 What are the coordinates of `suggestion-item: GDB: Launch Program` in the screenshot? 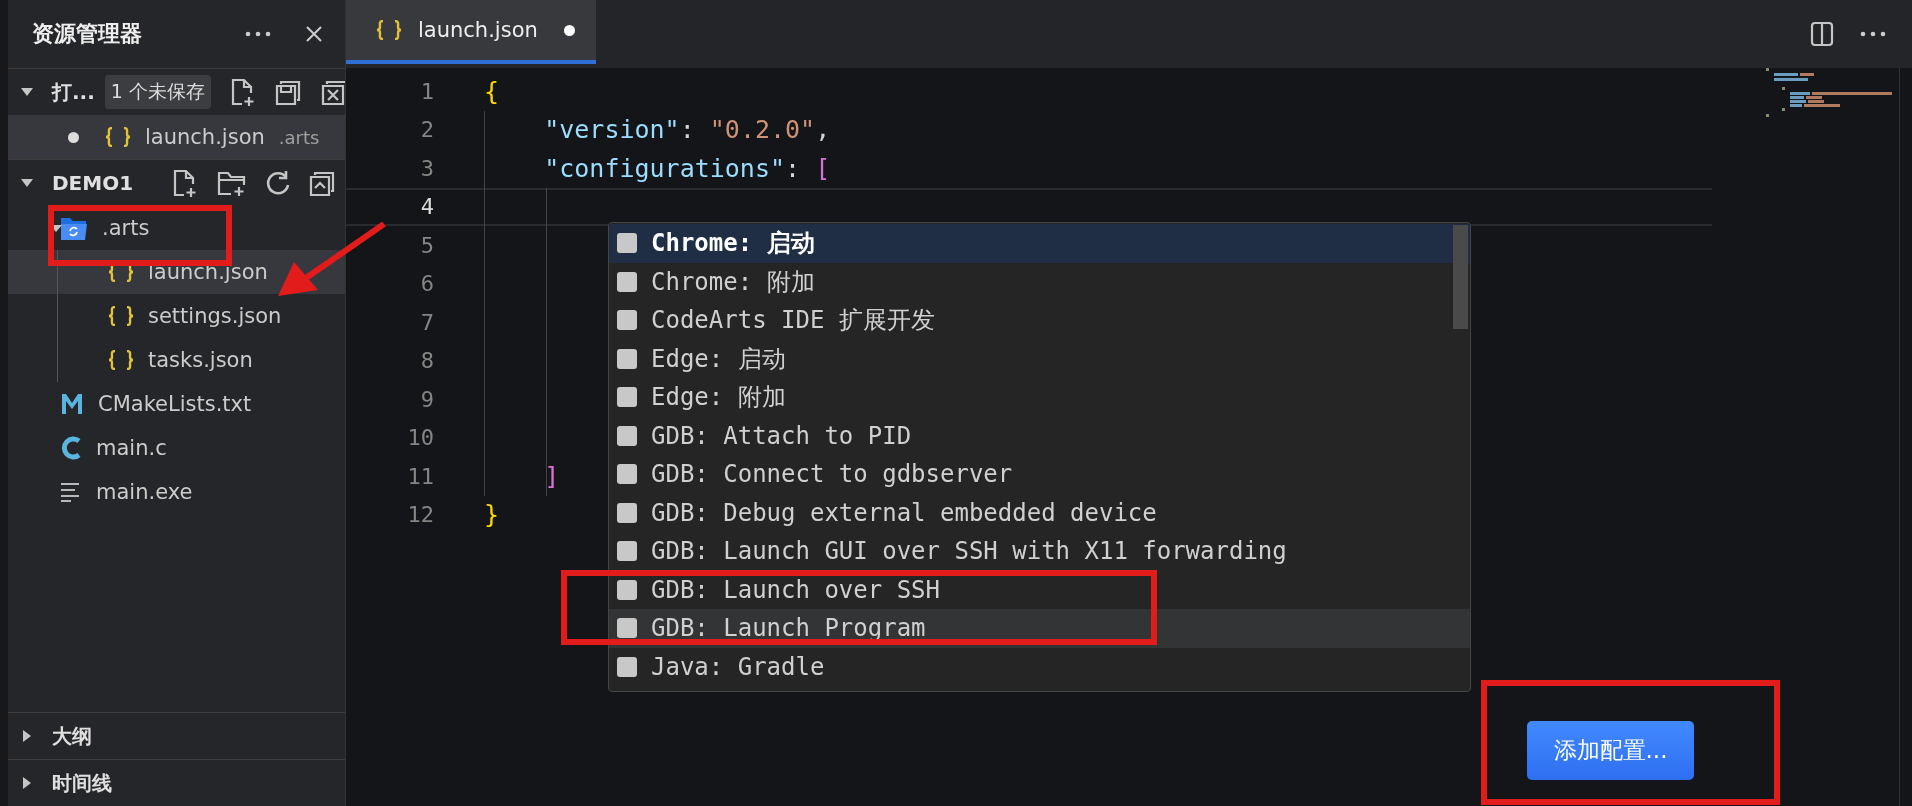 It's located at (1039, 628).